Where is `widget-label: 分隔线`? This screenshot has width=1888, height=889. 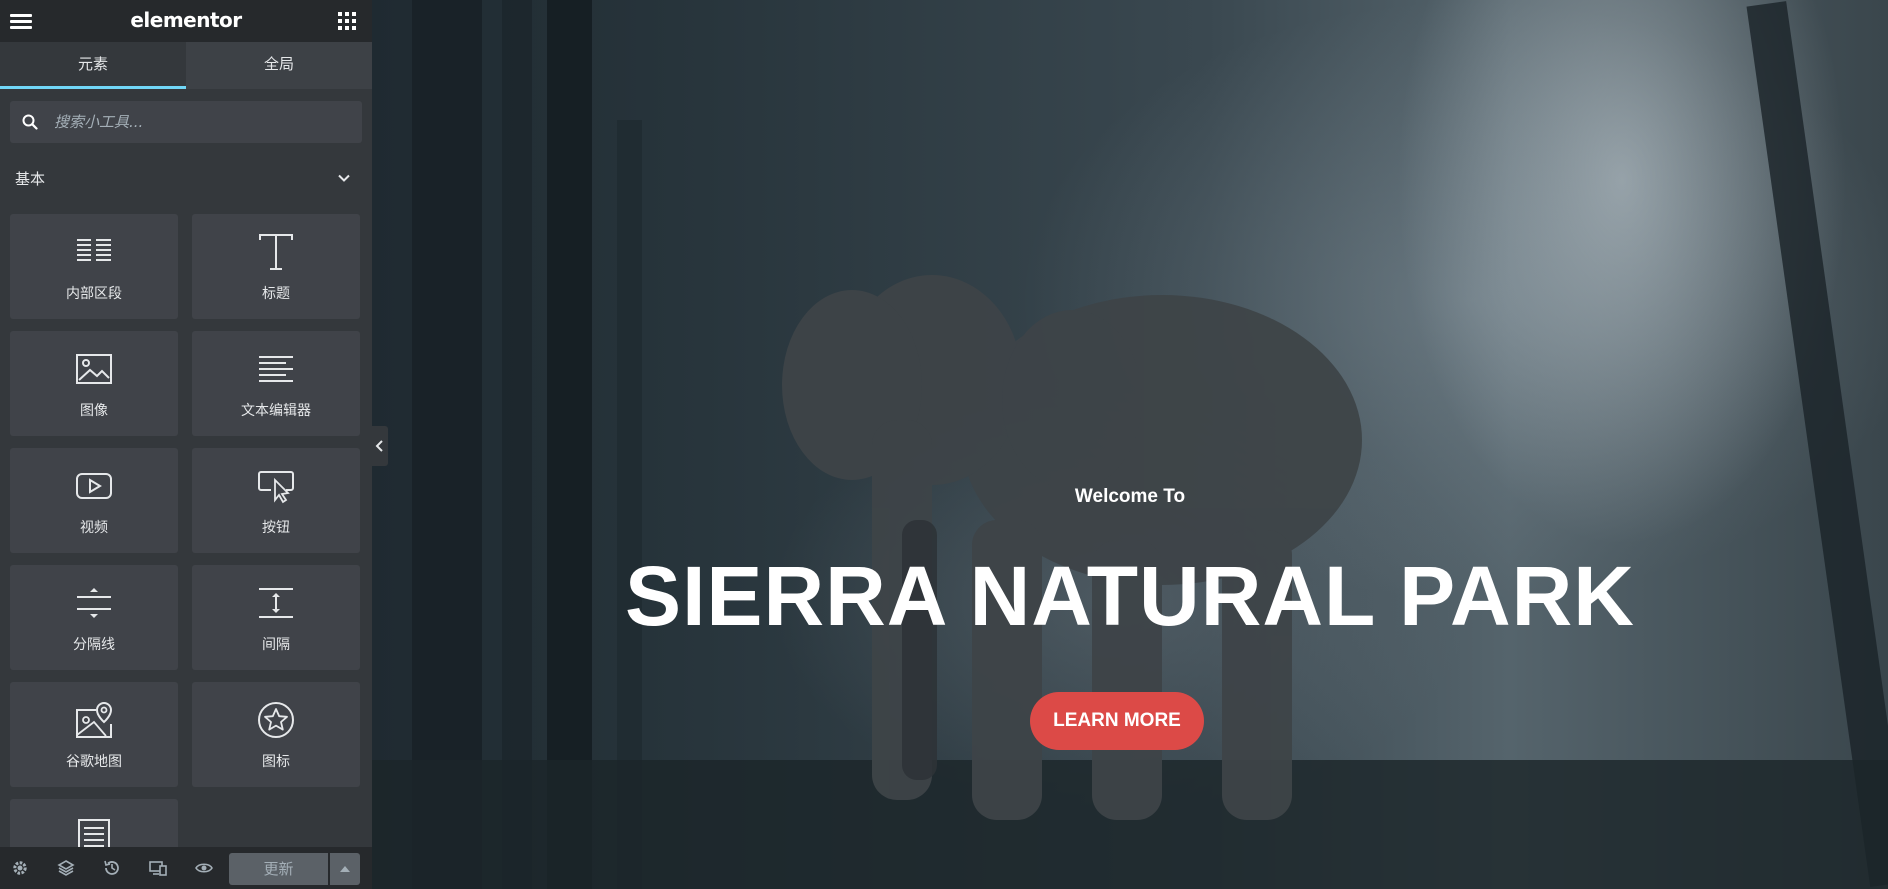 widget-label: 分隔线 is located at coordinates (94, 645).